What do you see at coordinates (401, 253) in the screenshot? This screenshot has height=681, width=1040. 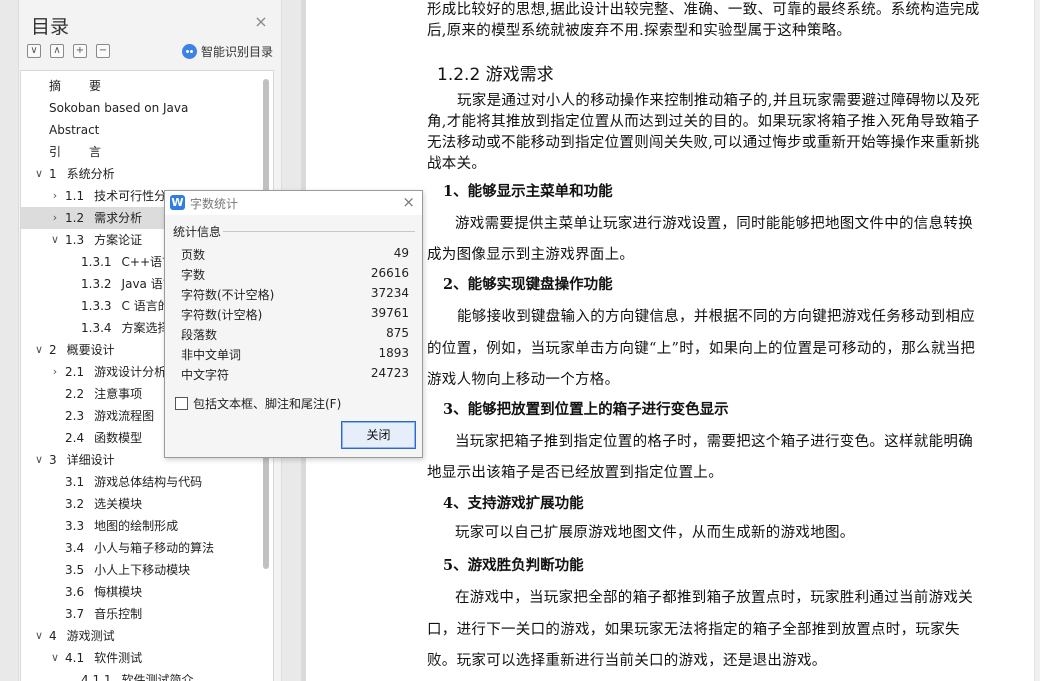 I see `stat-value: 49` at bounding box center [401, 253].